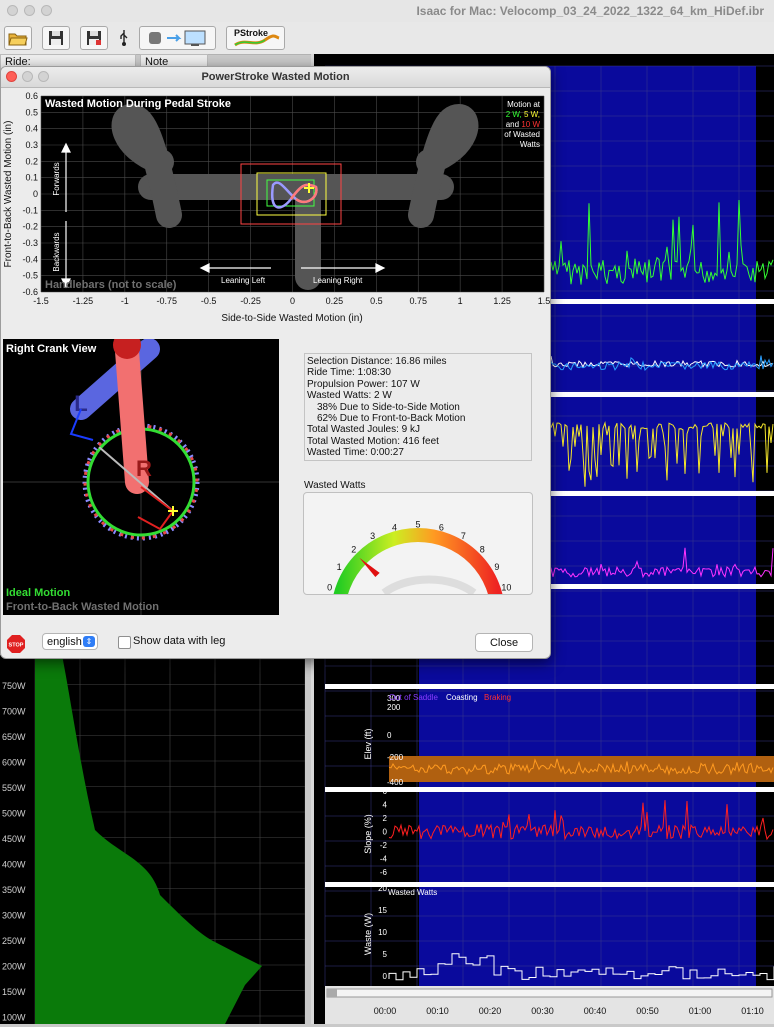 The image size is (774, 1027). I want to click on x-tick-label: -1, so click(125, 301).